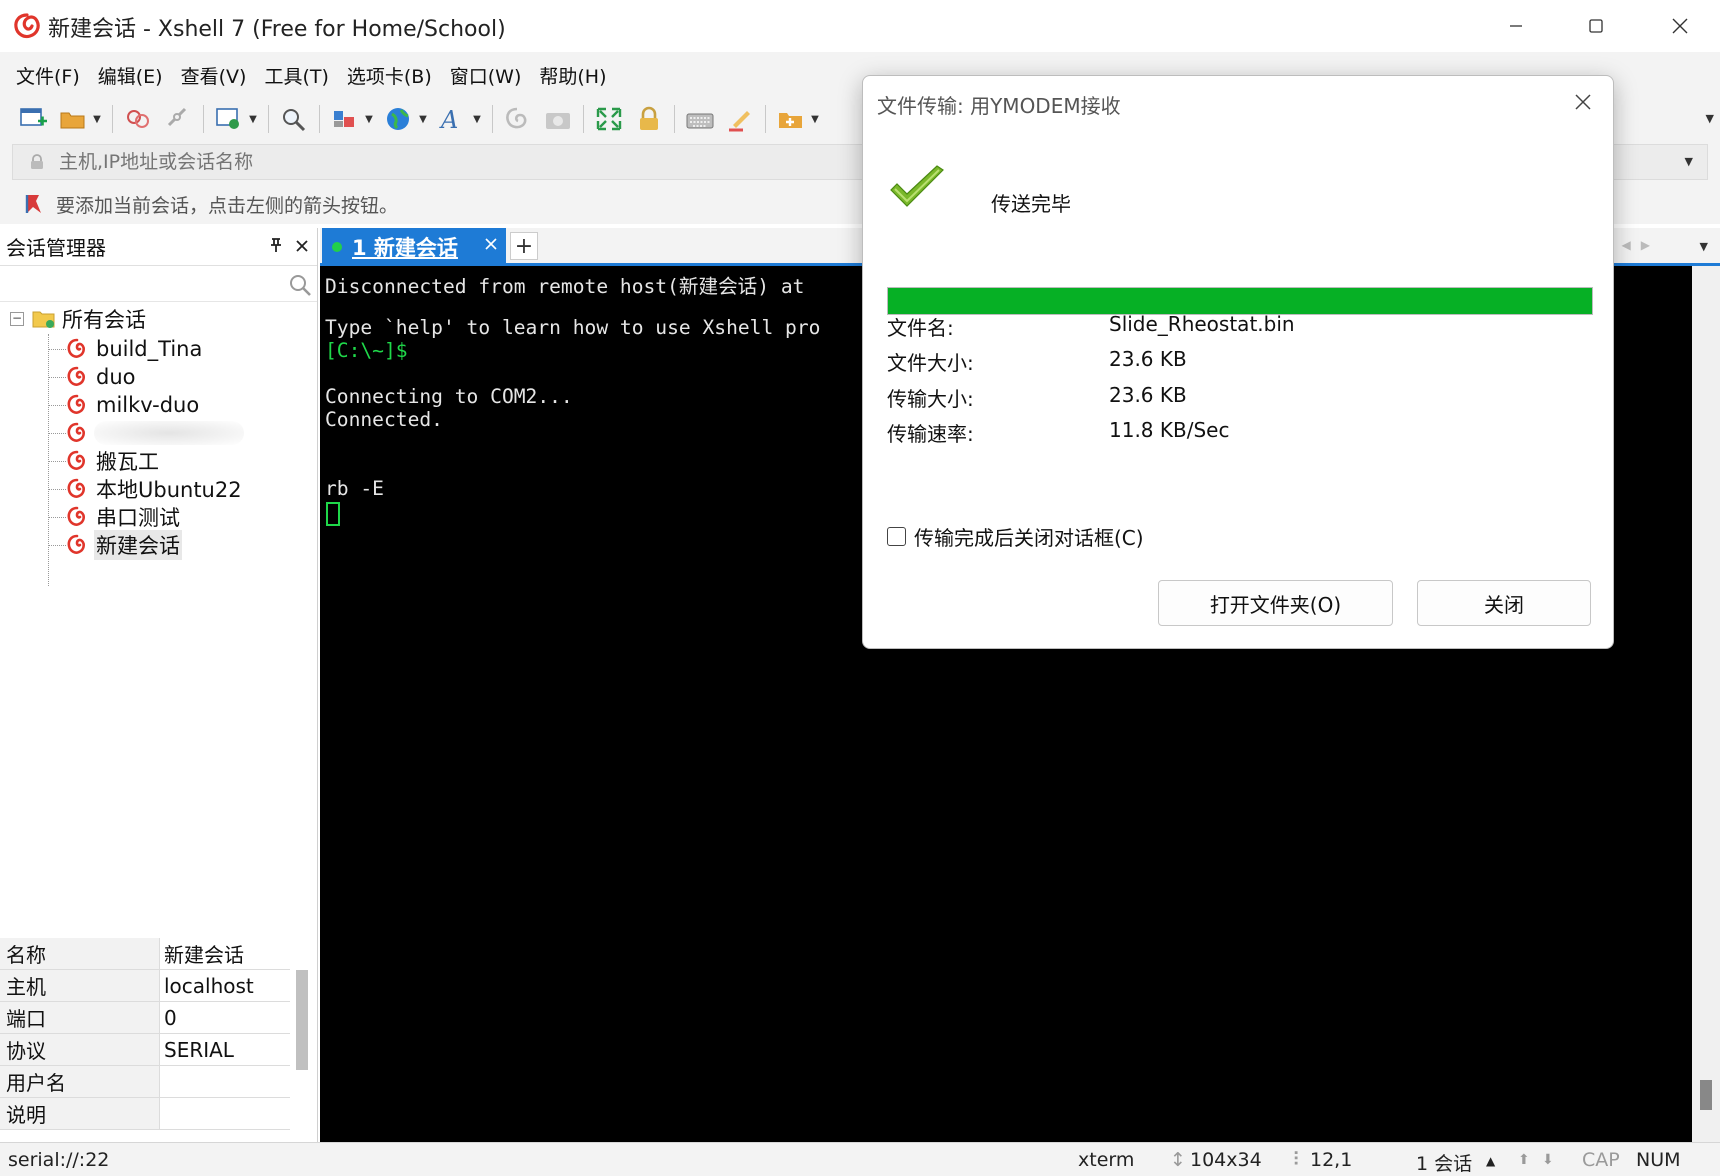 The height and width of the screenshot is (1176, 1720). Describe the element at coordinates (477, 119) in the screenshot. I see `font-dropdown-icon: ▼` at that location.